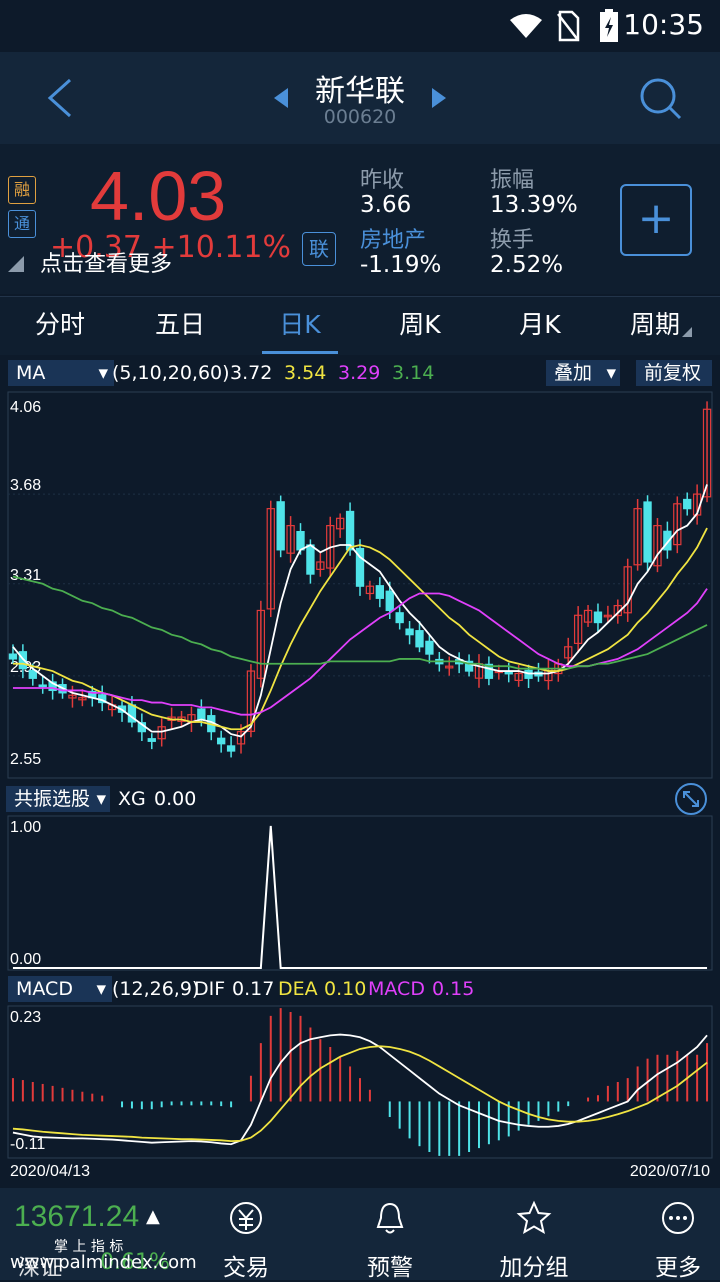 The height and width of the screenshot is (1282, 720). I want to click on last-price: 4.03, so click(158, 196).